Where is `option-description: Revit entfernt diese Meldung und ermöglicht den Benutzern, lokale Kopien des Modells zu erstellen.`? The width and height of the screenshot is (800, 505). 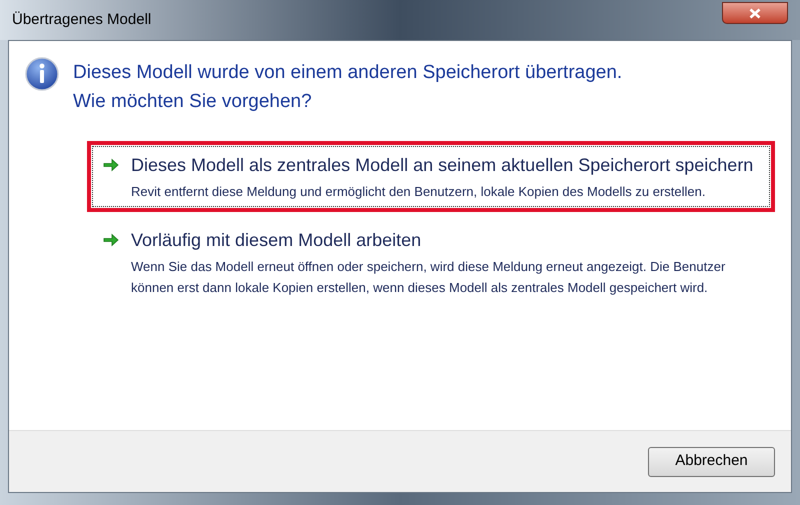 option-description: Revit entfernt diese Meldung und ermöglicht den Benutzern, lokale Kopien des Modells zu erstellen. is located at coordinates (419, 192).